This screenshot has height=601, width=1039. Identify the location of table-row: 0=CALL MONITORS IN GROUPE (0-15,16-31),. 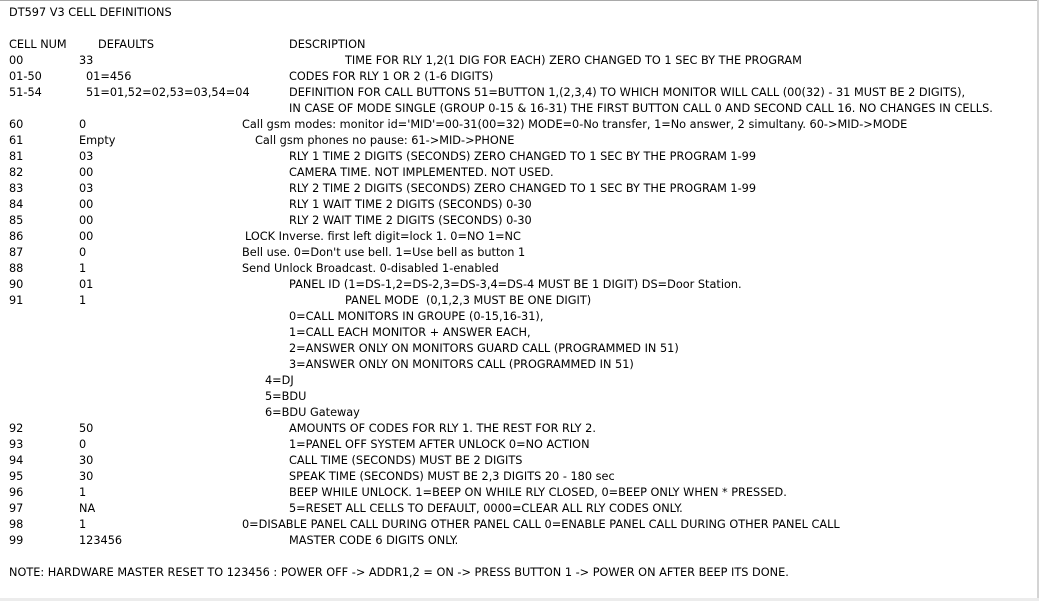
(518, 317).